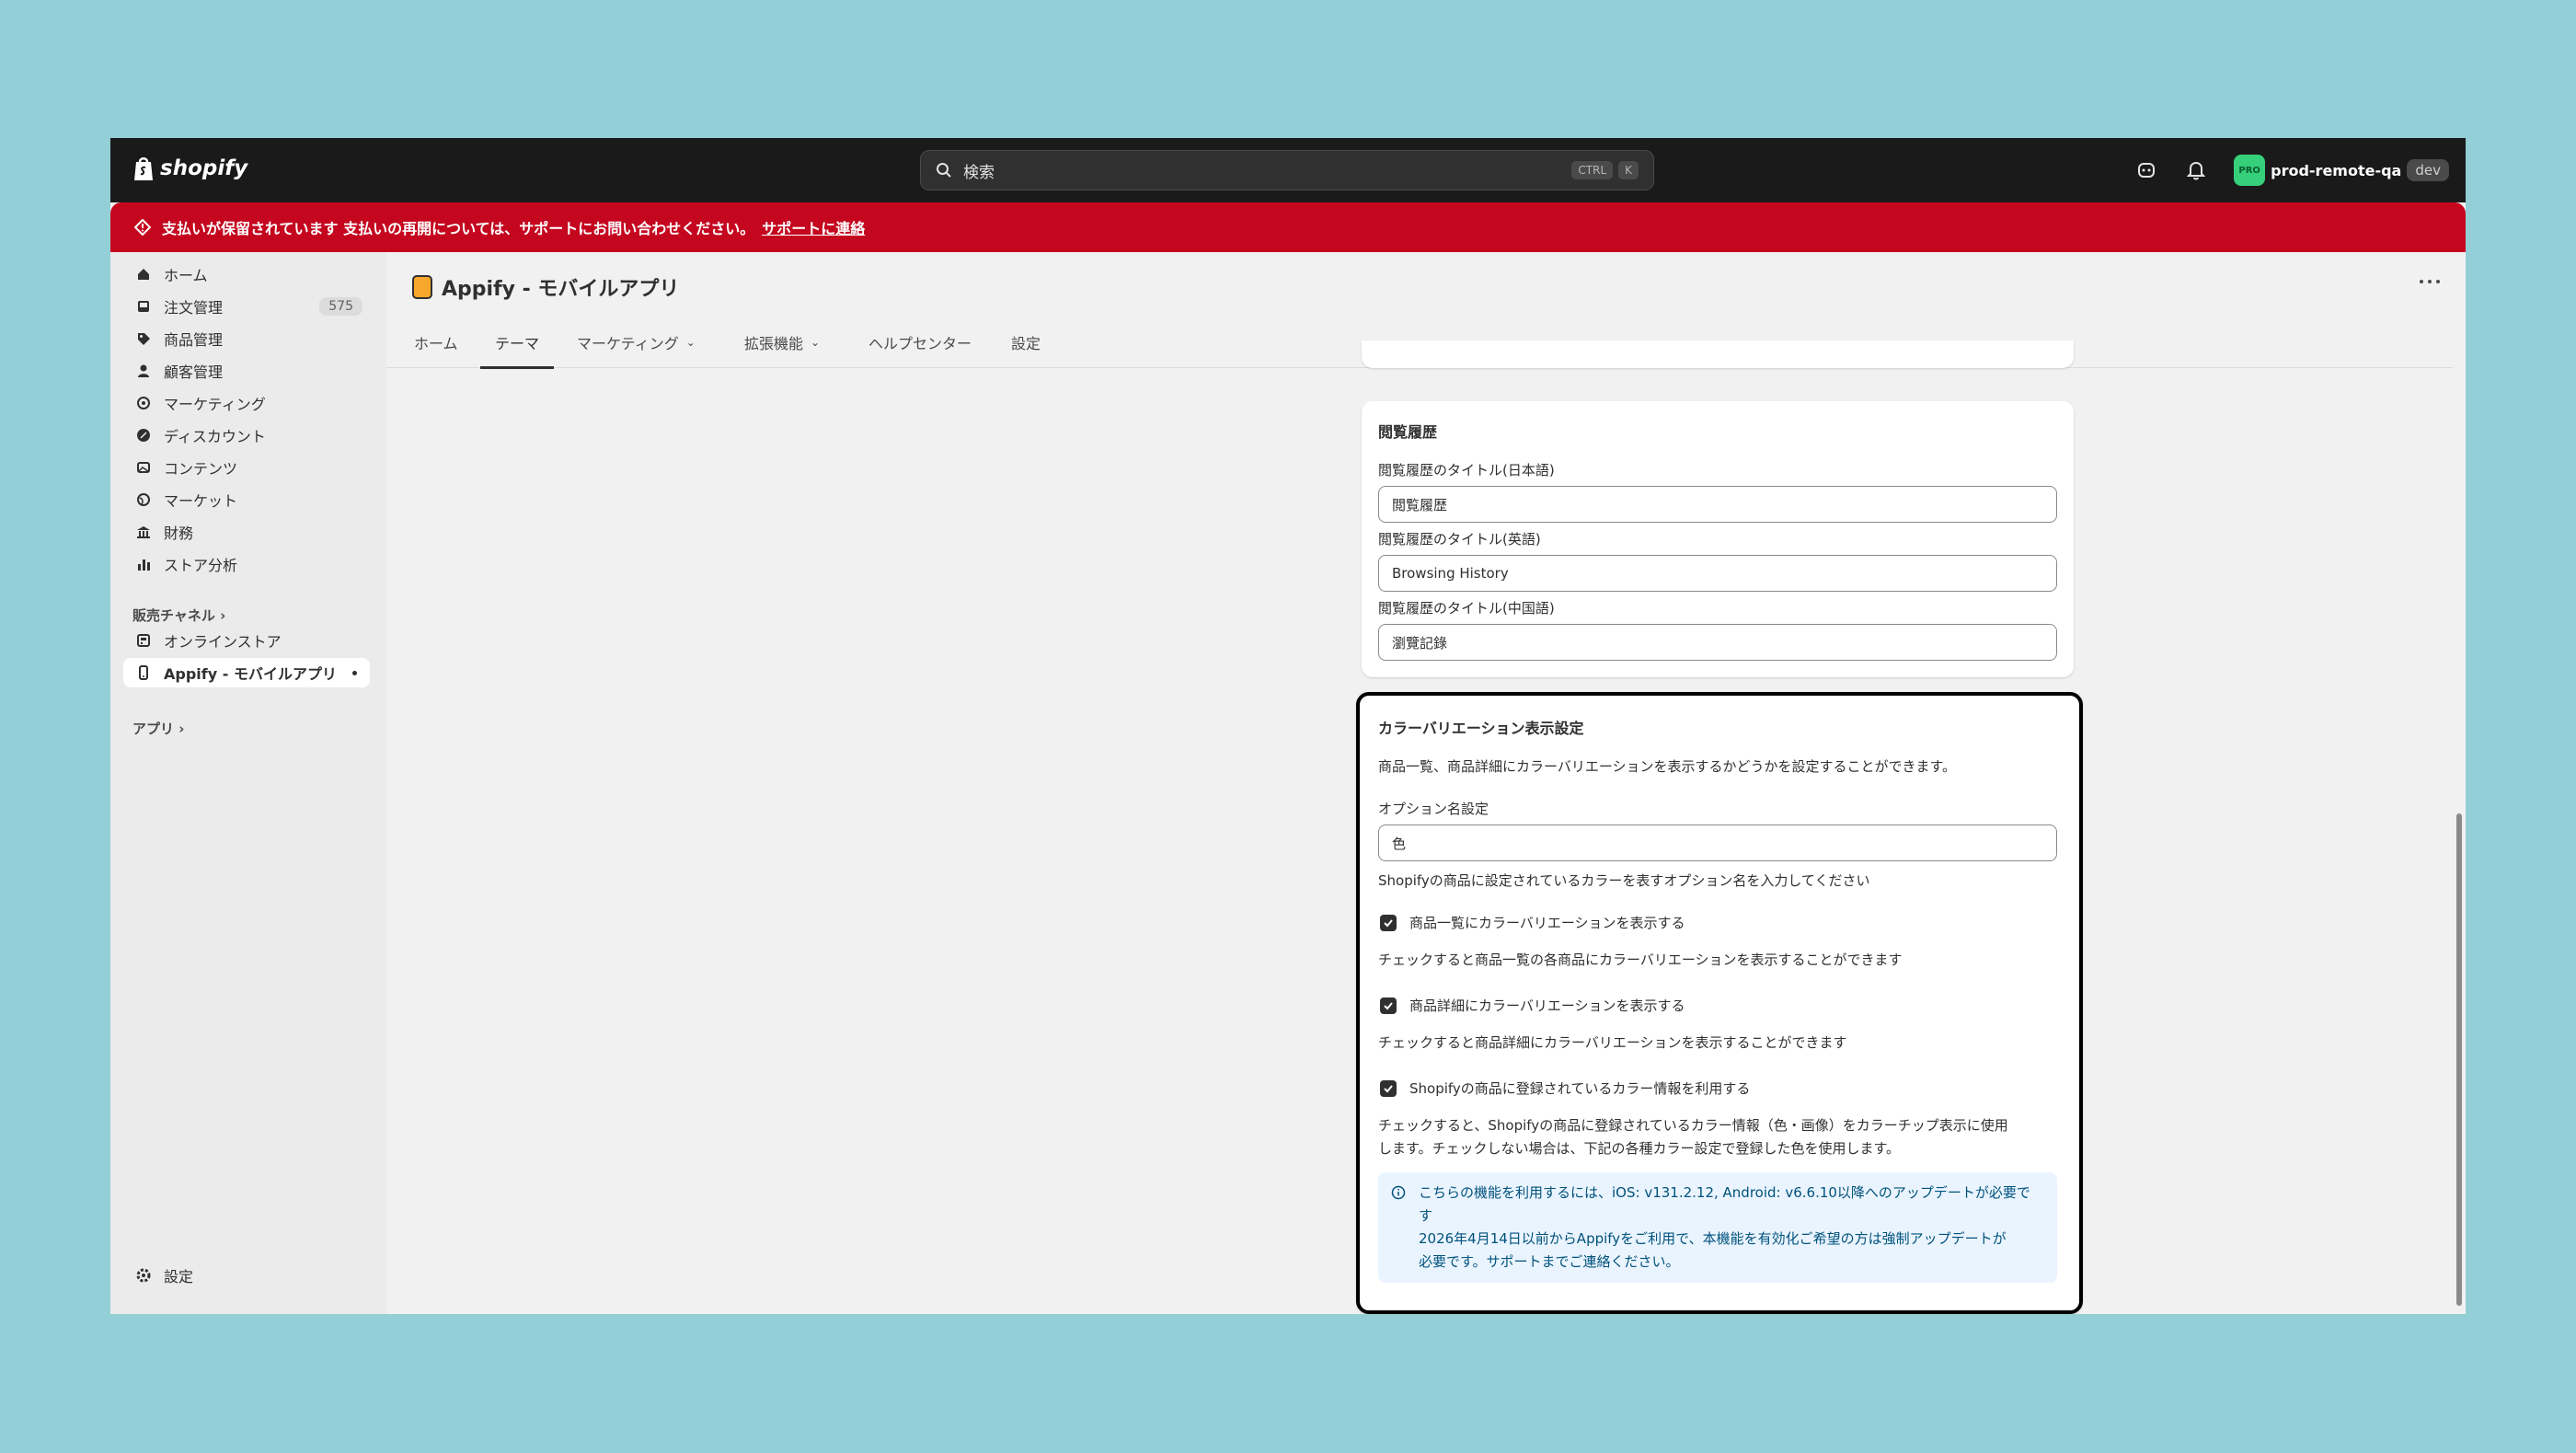 The width and height of the screenshot is (2576, 1453). I want to click on globe-icon, so click(143, 500).